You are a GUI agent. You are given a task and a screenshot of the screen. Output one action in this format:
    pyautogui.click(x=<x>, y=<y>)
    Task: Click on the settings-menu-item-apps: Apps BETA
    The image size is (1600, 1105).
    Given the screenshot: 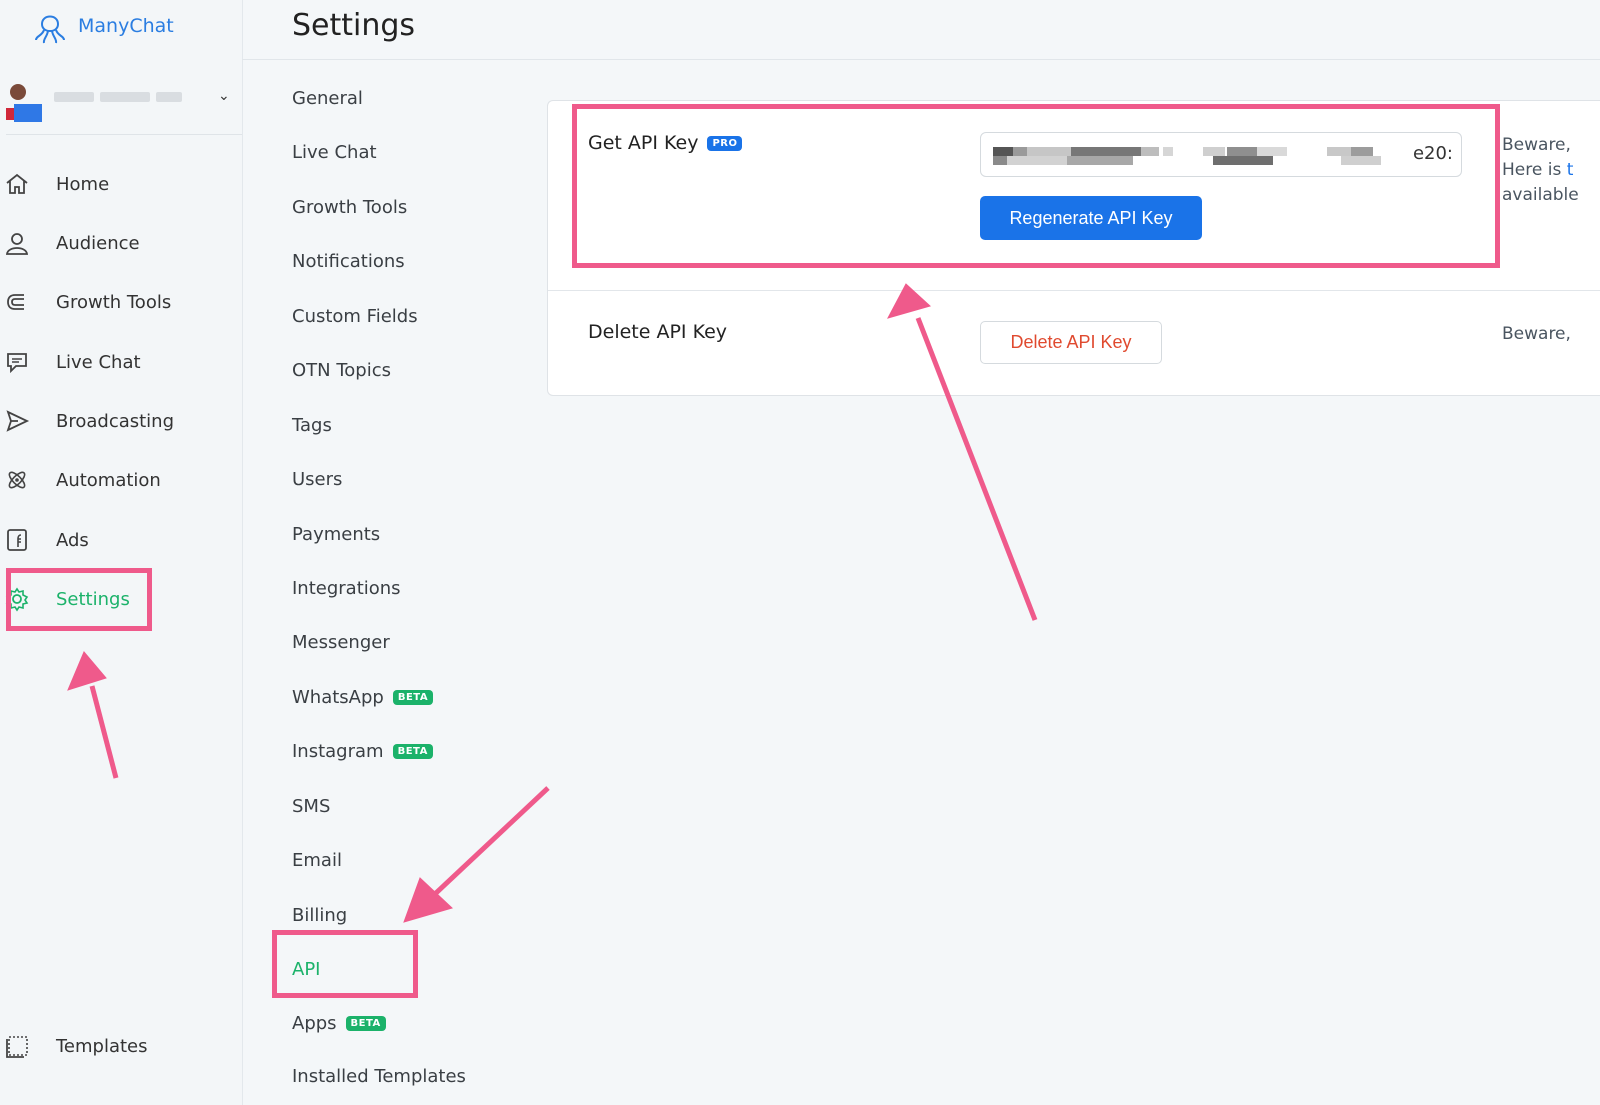 What is the action you would take?
    pyautogui.click(x=339, y=1023)
    